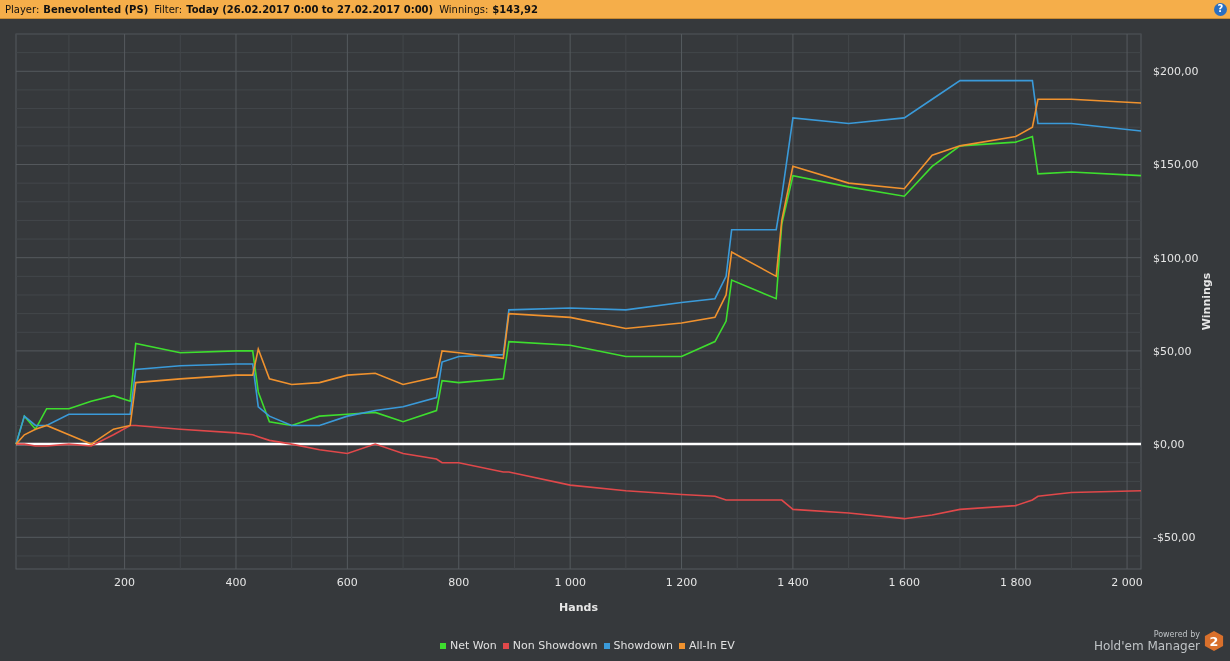 Image resolution: width=1230 pixels, height=661 pixels. Describe the element at coordinates (459, 582) in the screenshot. I see `x-tick-label: 800` at that location.